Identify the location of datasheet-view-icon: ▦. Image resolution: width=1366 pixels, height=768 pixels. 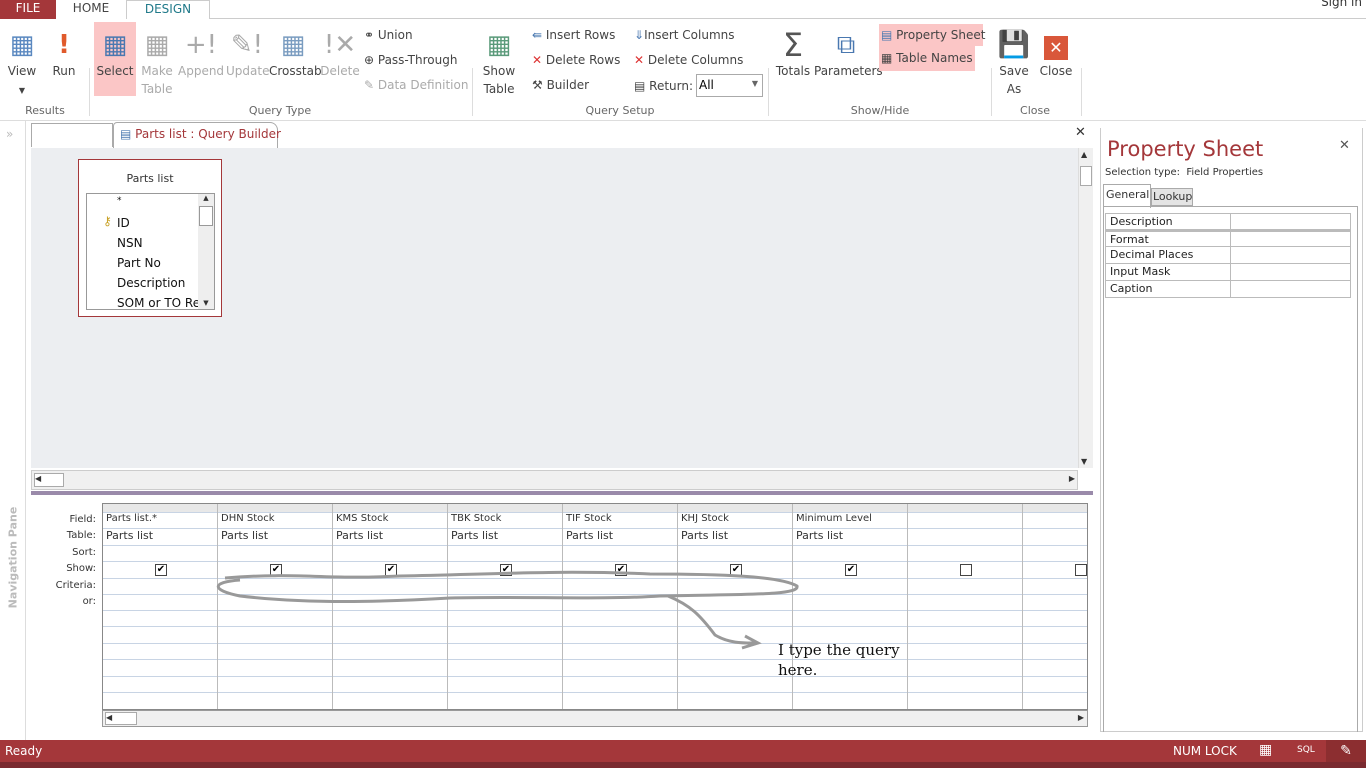
(1265, 750).